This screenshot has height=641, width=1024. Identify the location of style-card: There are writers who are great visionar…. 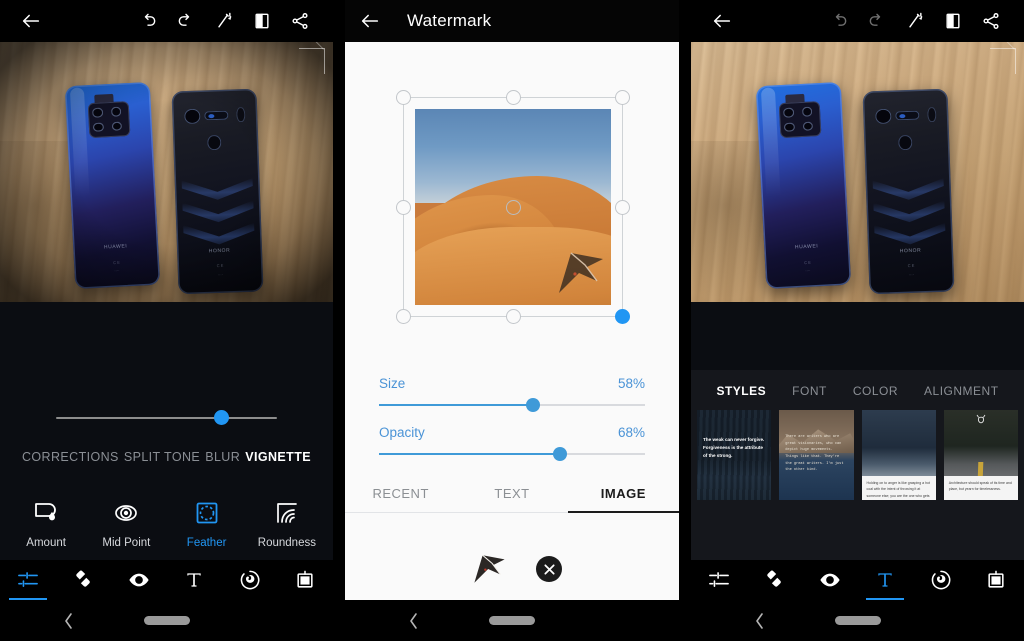
(816, 455).